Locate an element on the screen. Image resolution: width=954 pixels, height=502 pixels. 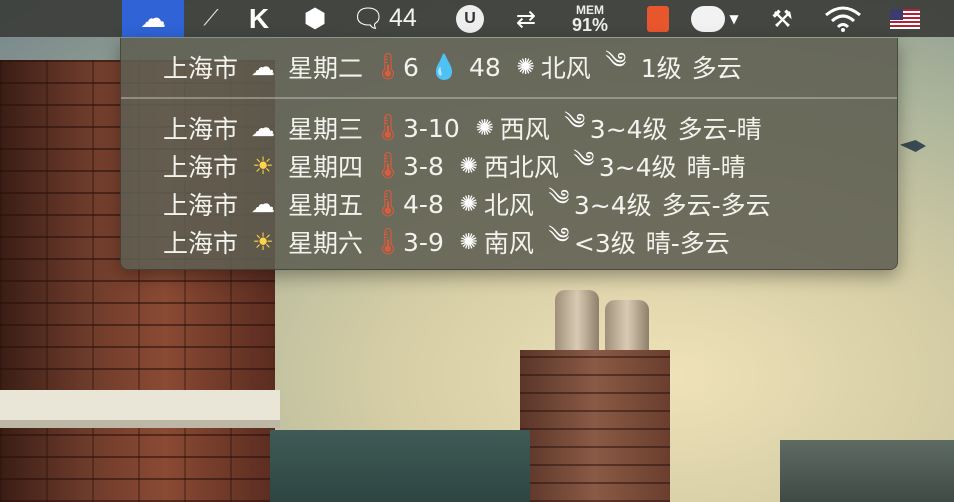
memory-monitor: MEM 91% is located at coordinates (590, 18).